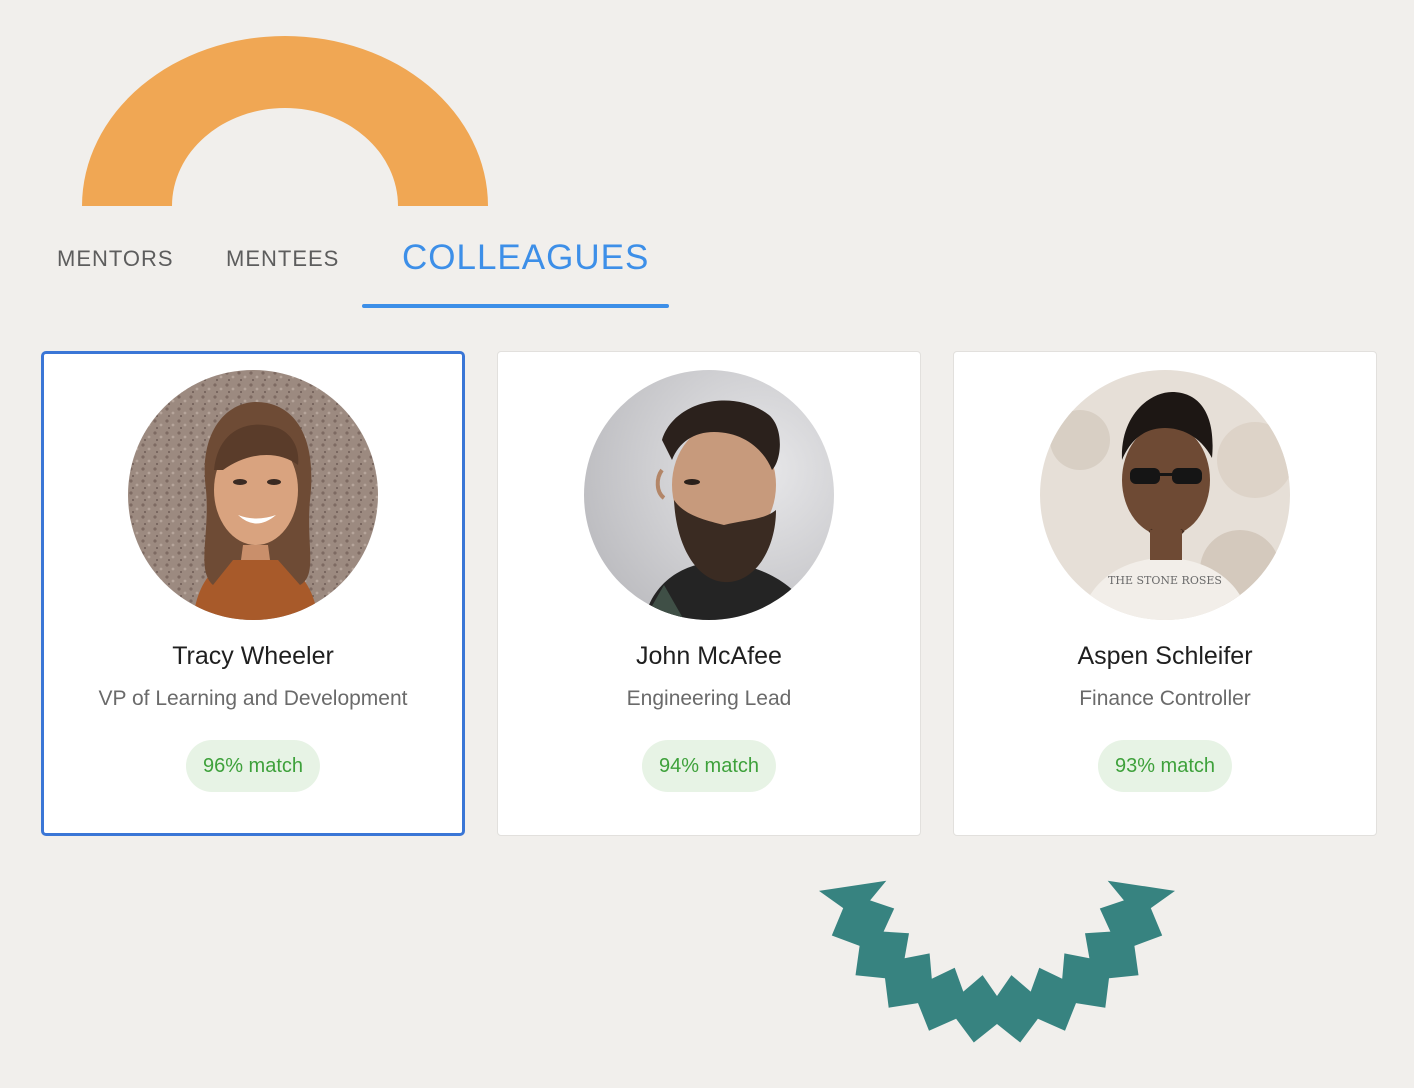 The image size is (1414, 1088). What do you see at coordinates (525, 258) in the screenshot?
I see `tab-colleagues: COLLEAGUES` at bounding box center [525, 258].